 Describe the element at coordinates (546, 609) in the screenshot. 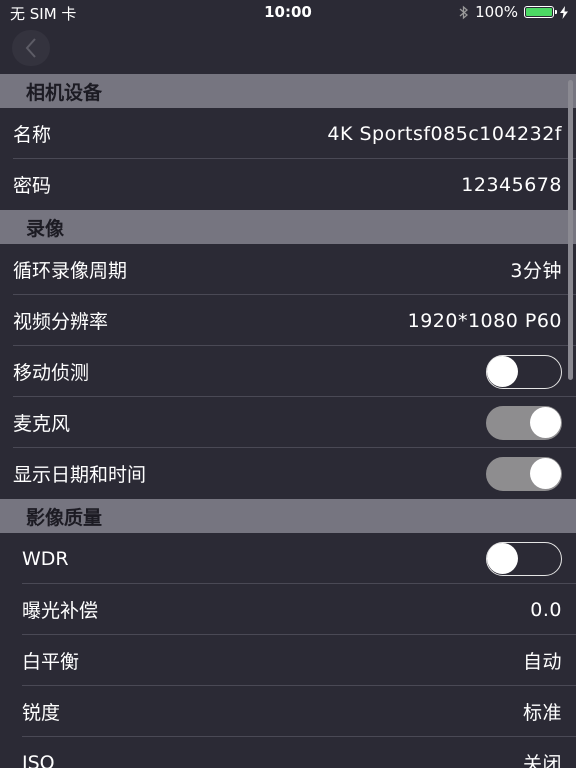

I see `row-value: 0.0` at that location.